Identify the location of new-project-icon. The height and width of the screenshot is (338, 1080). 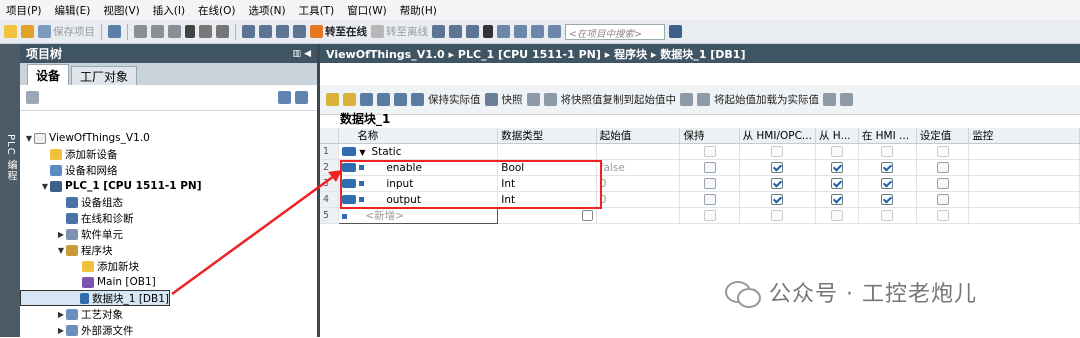
(10, 31).